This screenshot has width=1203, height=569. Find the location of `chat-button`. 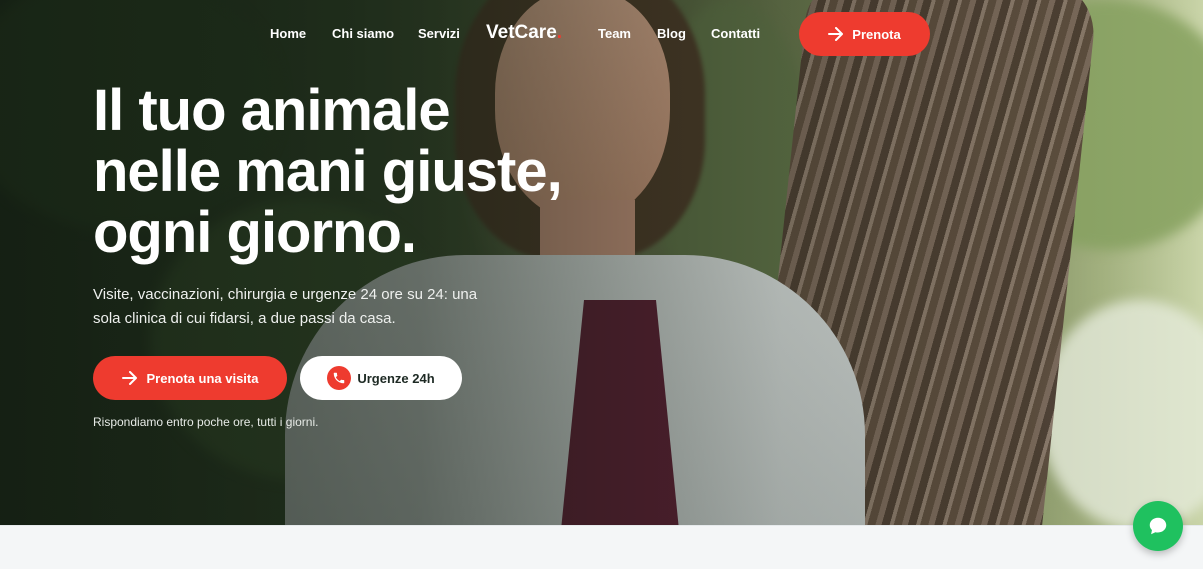

chat-button is located at coordinates (1158, 526).